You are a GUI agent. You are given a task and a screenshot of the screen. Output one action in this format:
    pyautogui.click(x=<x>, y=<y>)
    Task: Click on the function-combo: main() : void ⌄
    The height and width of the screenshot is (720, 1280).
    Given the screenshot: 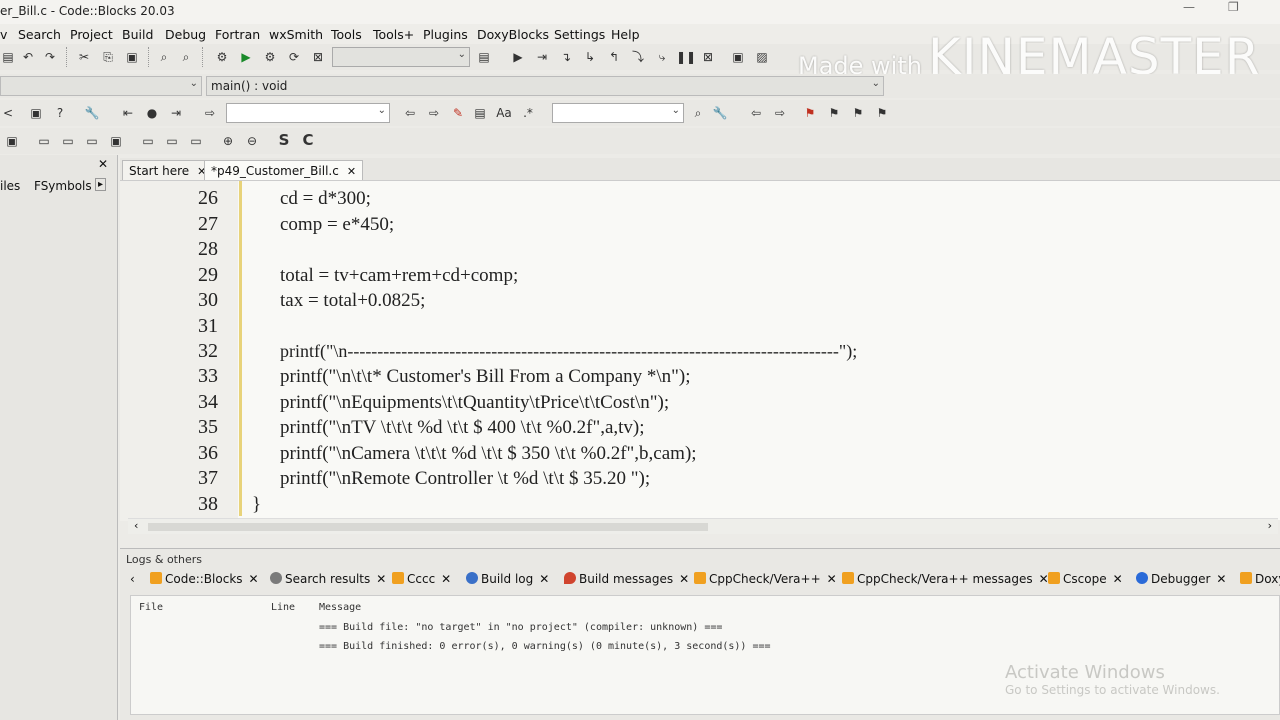 What is the action you would take?
    pyautogui.click(x=545, y=86)
    